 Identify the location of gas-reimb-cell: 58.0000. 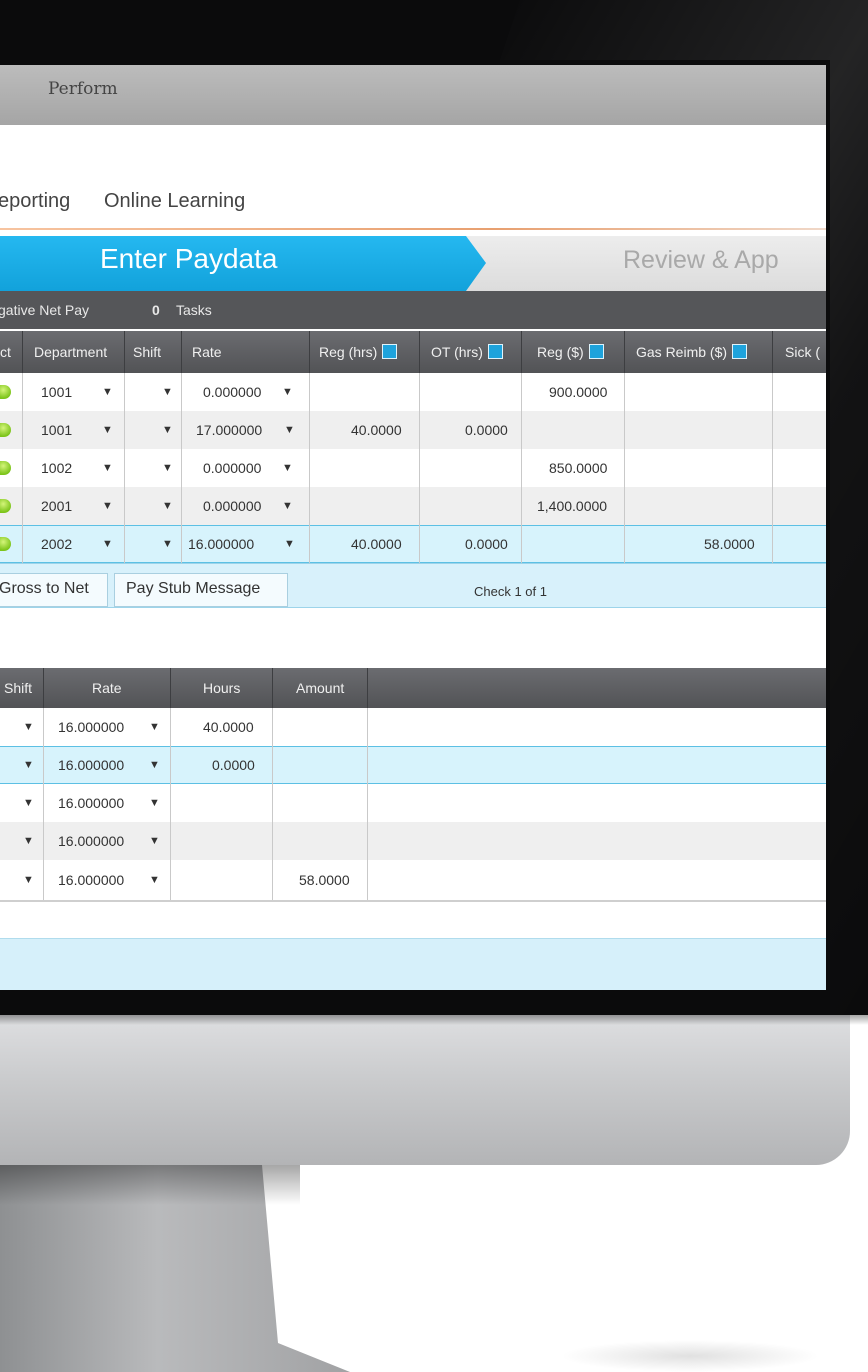
(729, 544).